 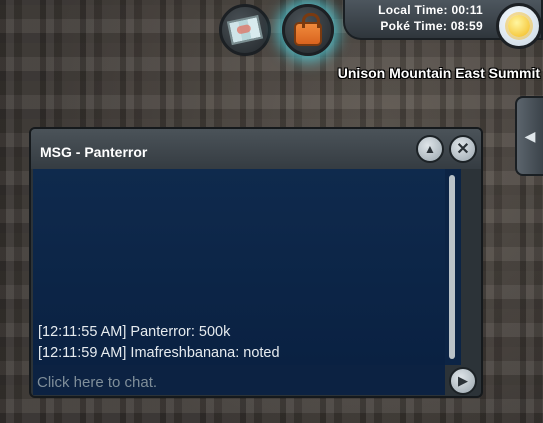 I want to click on chevron-left-icon: ◀, so click(x=530, y=135).